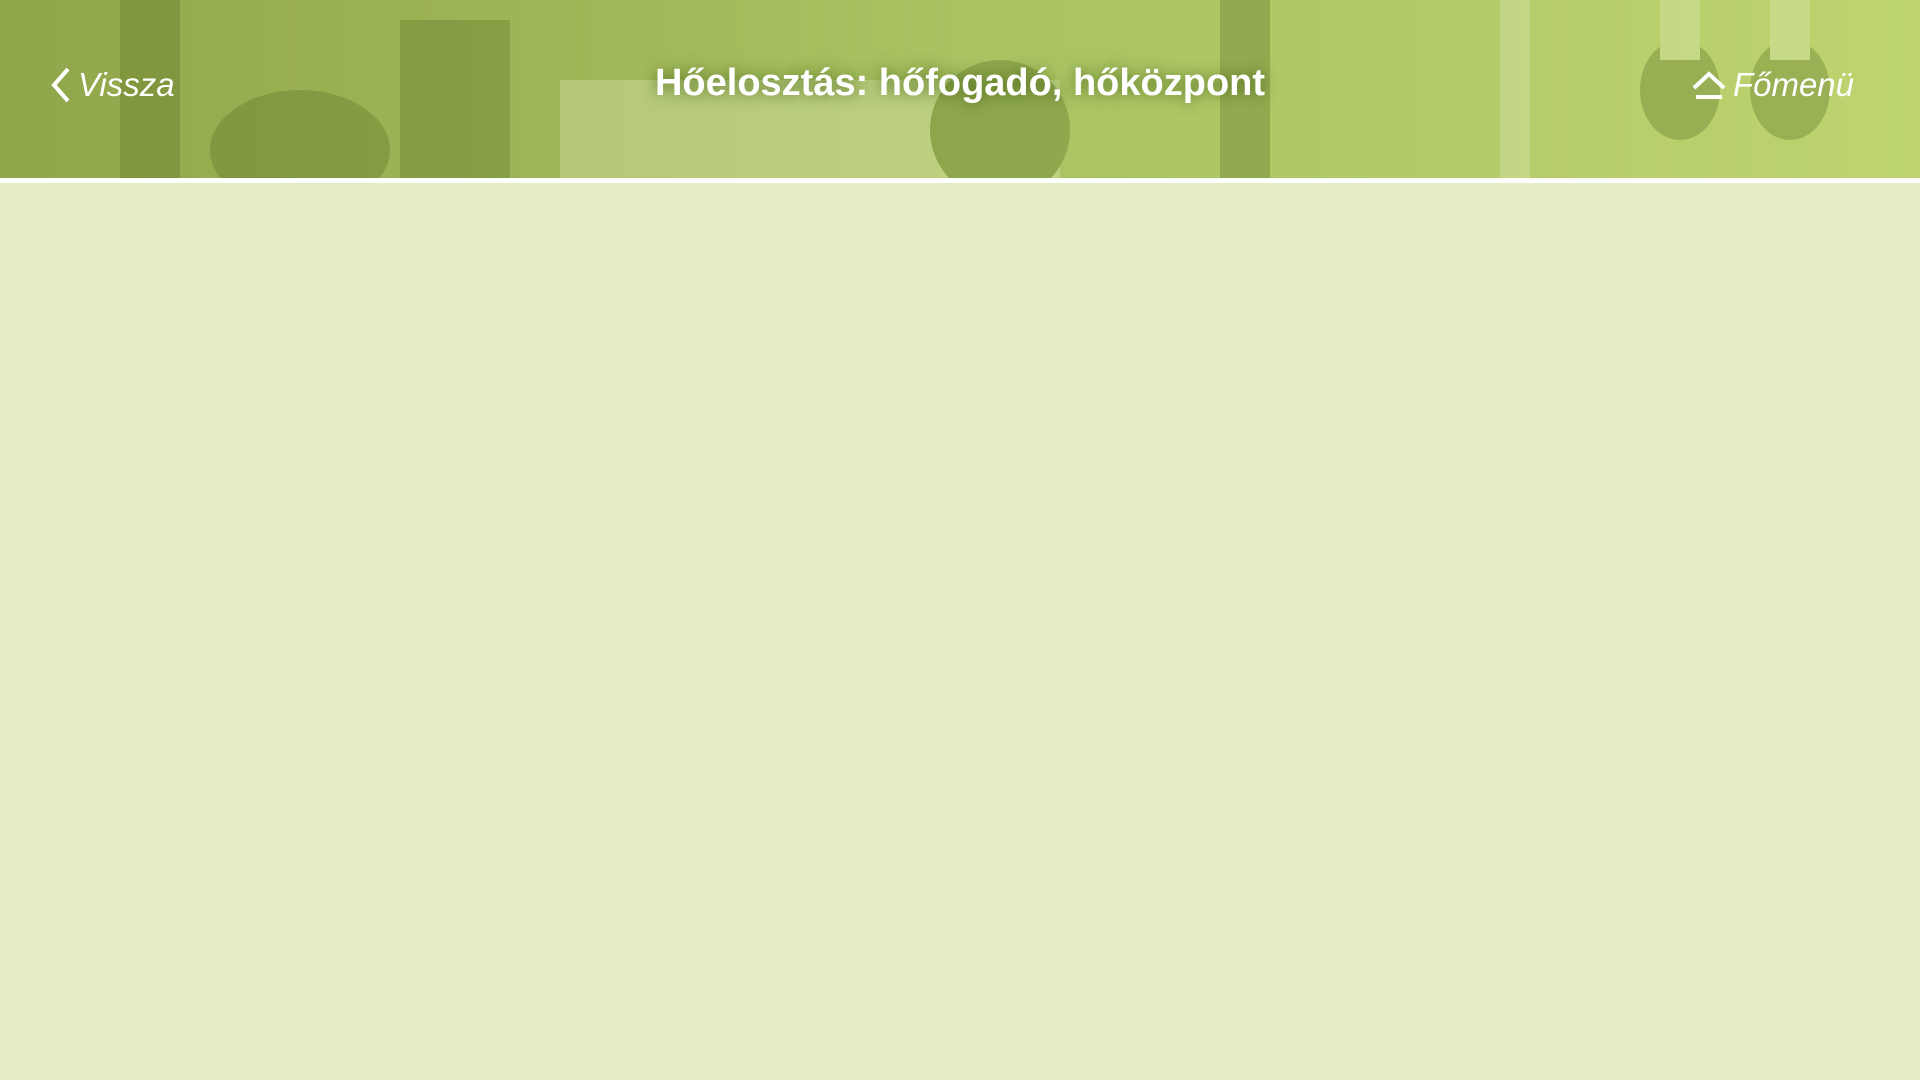 Image resolution: width=1920 pixels, height=1080 pixels. What do you see at coordinates (1709, 85) in the screenshot?
I see `home-up-icon` at bounding box center [1709, 85].